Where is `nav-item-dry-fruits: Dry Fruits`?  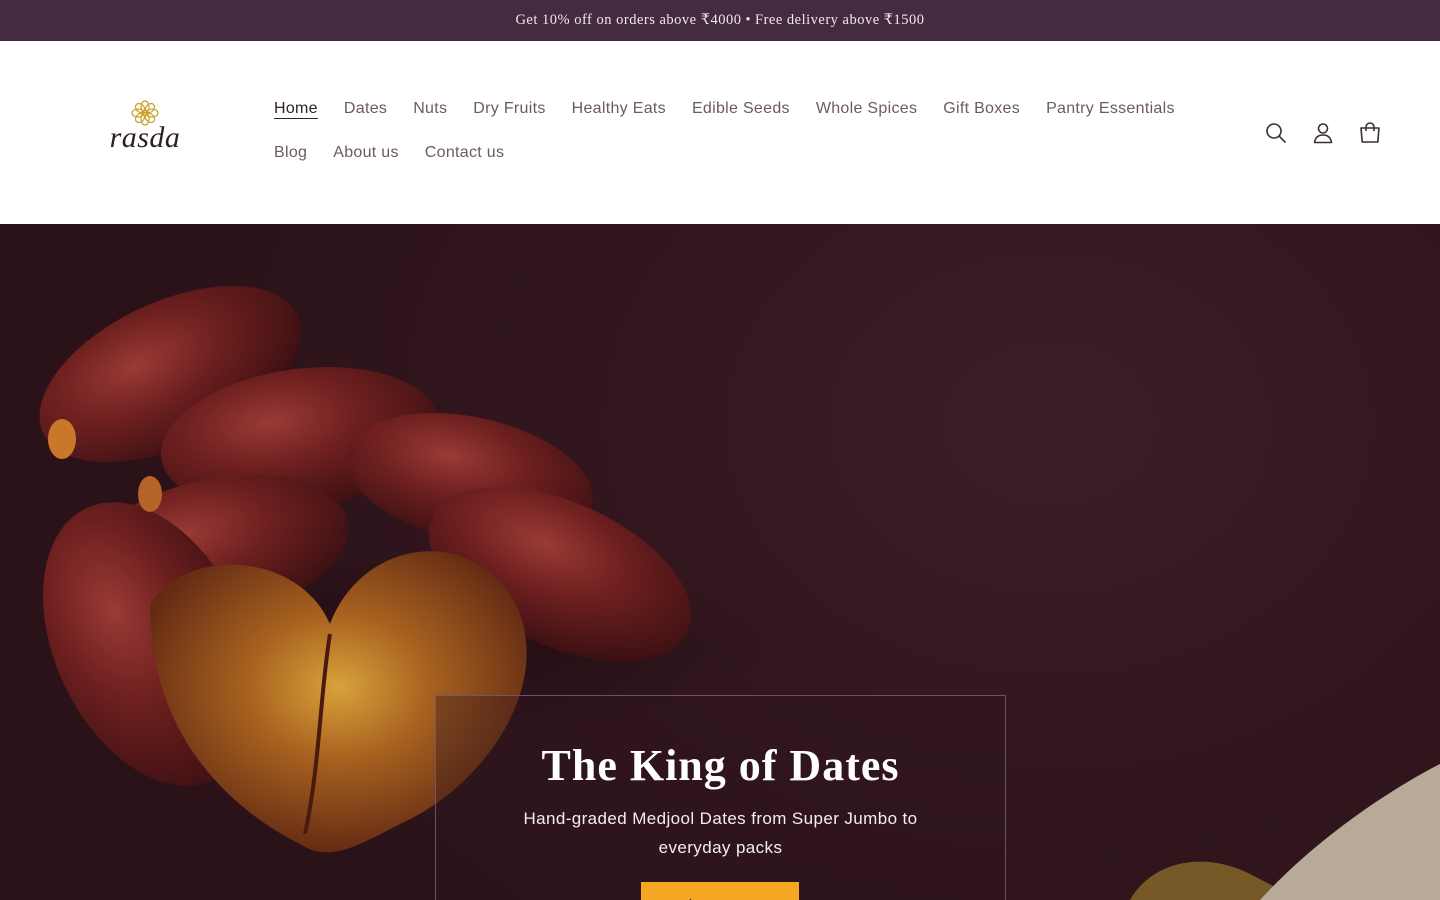
nav-item-dry-fruits: Dry Fruits is located at coordinates (509, 109).